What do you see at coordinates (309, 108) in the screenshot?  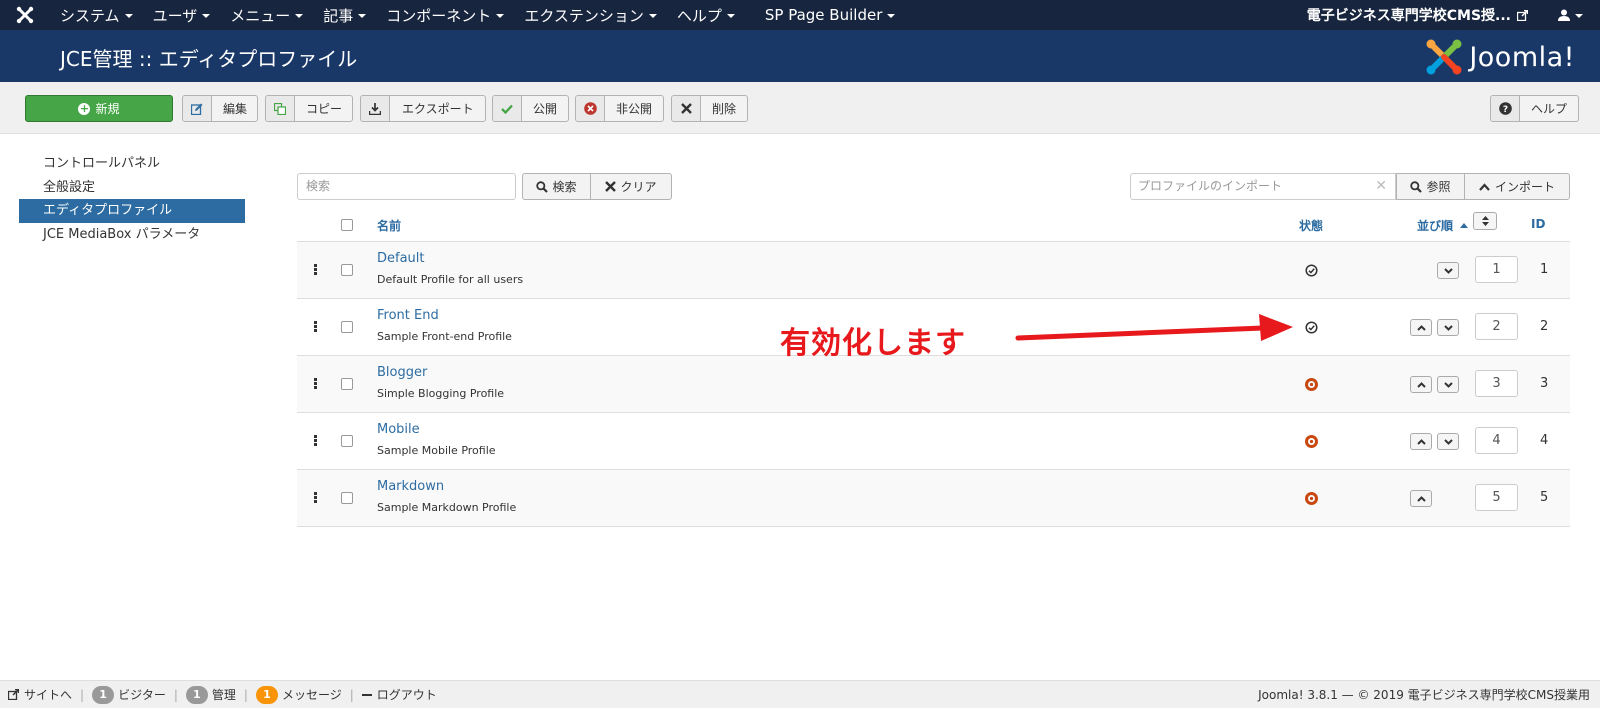 I see `copy-button: コピー` at bounding box center [309, 108].